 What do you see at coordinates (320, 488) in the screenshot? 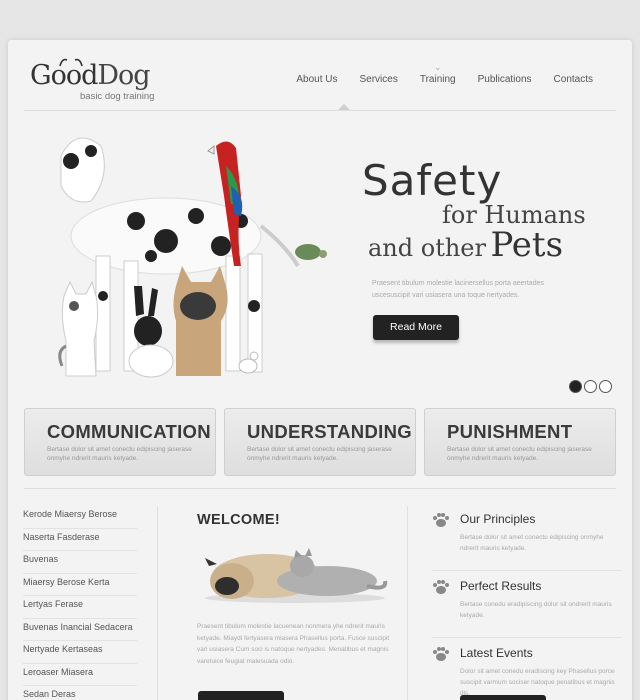
I see `section-divider` at bounding box center [320, 488].